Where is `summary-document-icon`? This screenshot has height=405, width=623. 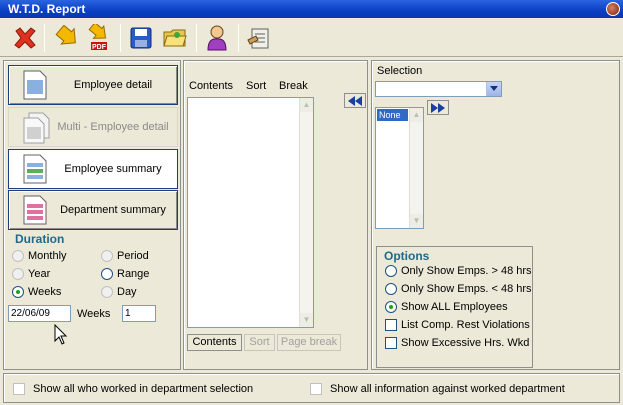 summary-document-icon is located at coordinates (35, 170).